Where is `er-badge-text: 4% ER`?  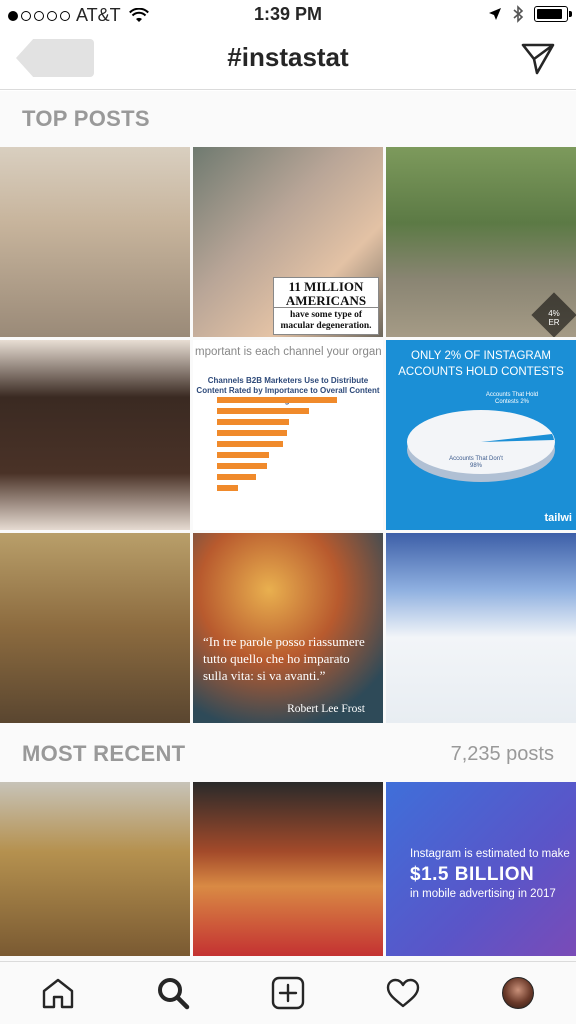
er-badge-text: 4% ER is located at coordinates (554, 318).